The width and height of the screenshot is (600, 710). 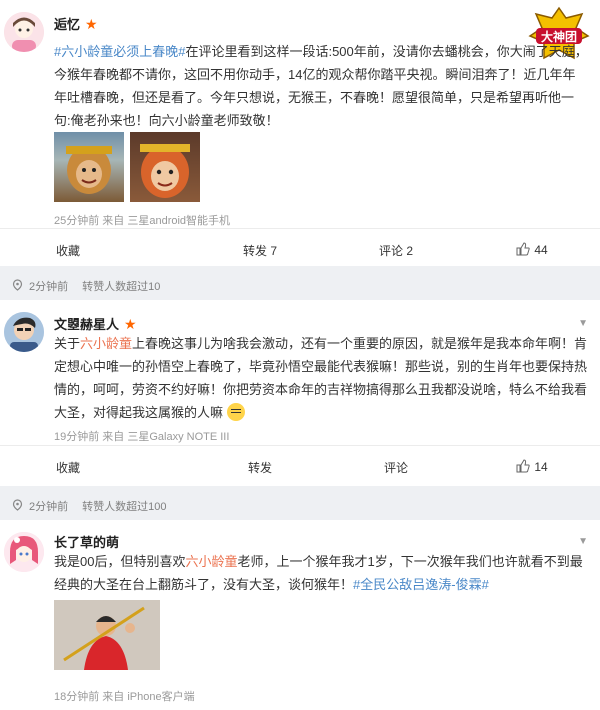 I want to click on comment-button: 评论 2, so click(x=396, y=250).